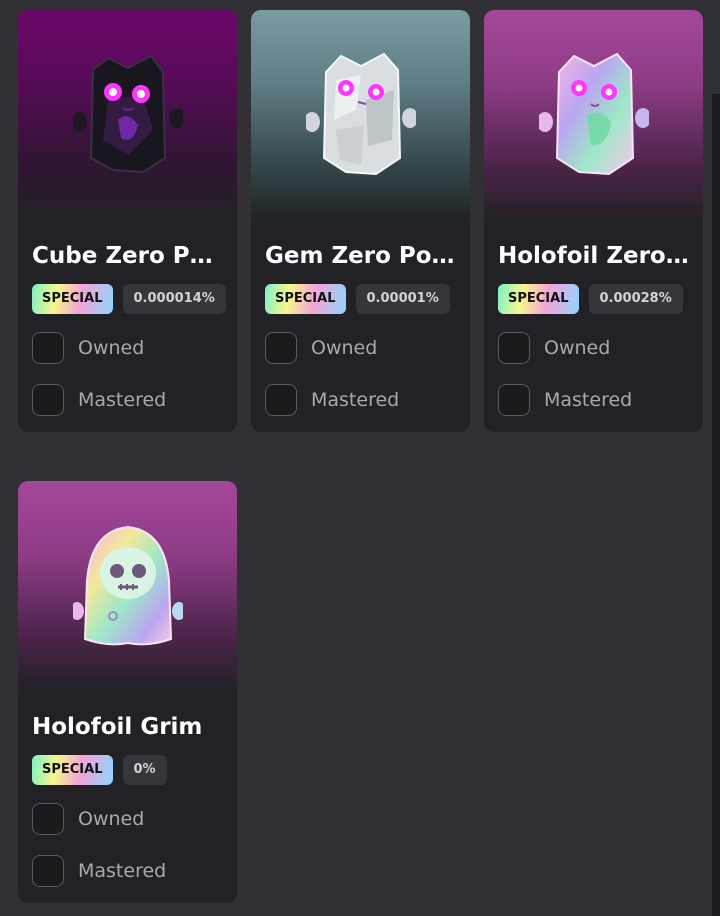 The image size is (720, 916). I want to click on holofoil-grim-creature-icon, so click(127, 585).